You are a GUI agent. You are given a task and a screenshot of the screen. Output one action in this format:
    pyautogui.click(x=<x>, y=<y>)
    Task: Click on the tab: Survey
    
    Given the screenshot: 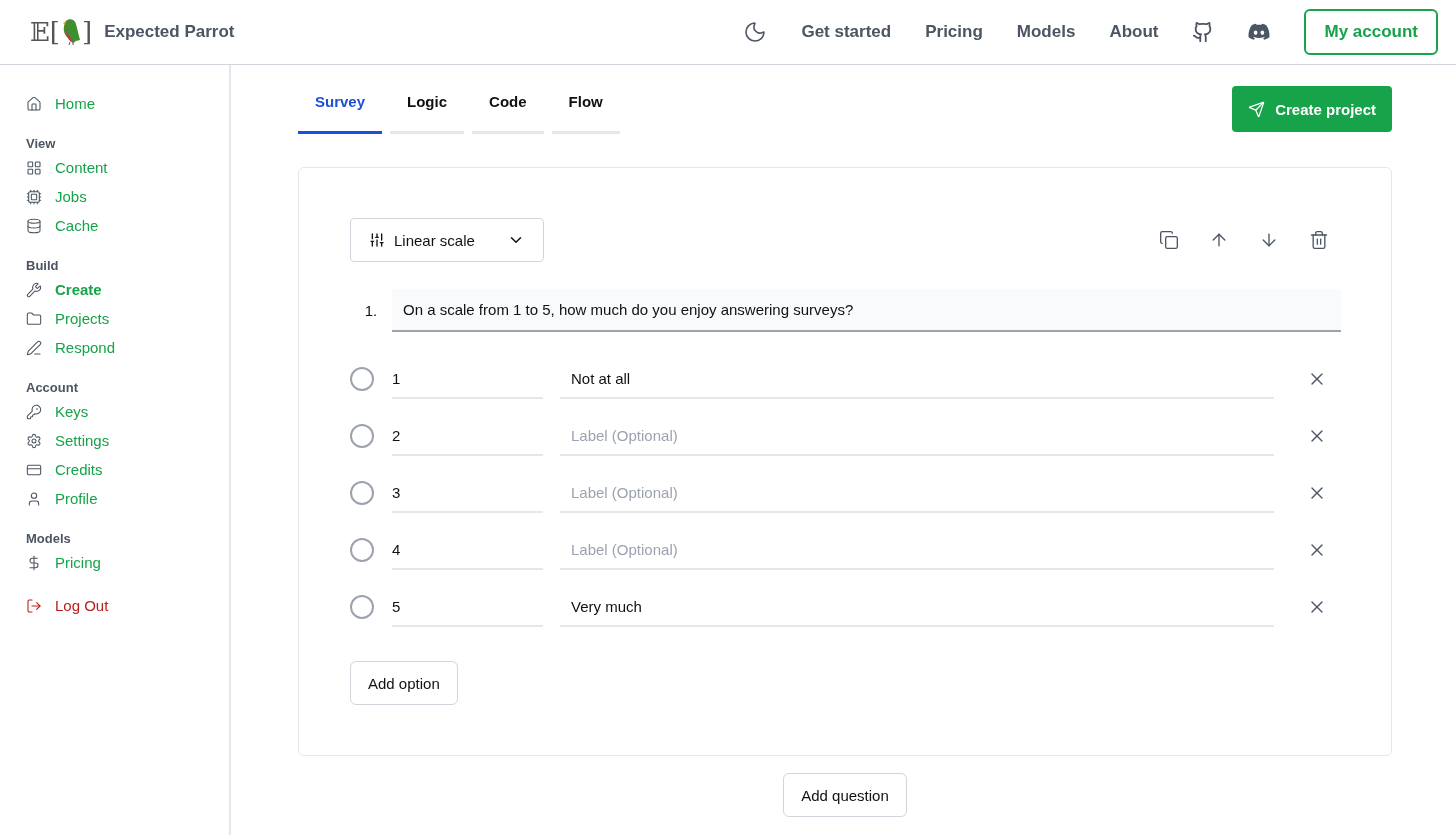 What is the action you would take?
    pyautogui.click(x=340, y=109)
    